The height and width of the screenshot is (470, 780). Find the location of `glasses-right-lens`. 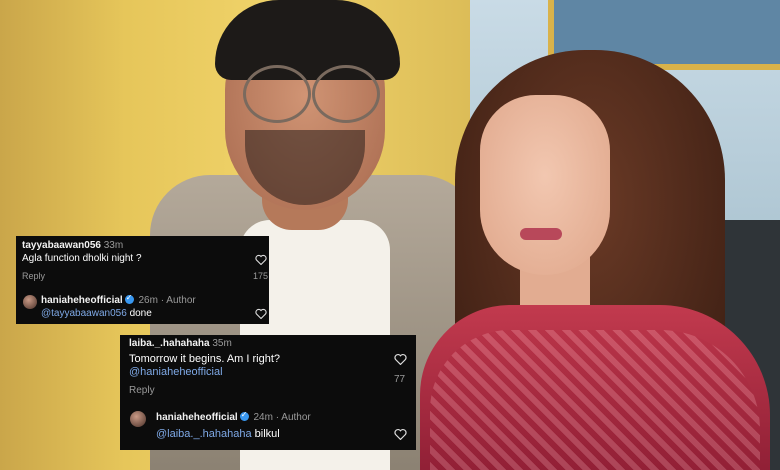

glasses-right-lens is located at coordinates (346, 94).